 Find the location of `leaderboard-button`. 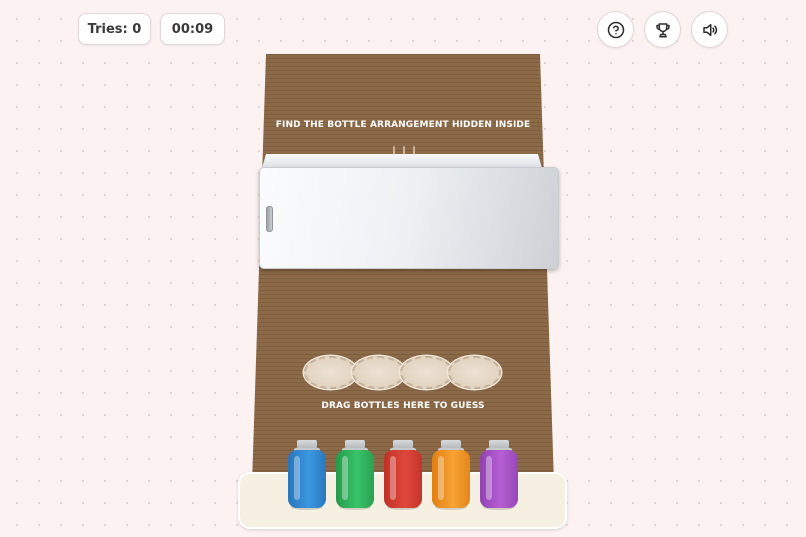

leaderboard-button is located at coordinates (662, 29).